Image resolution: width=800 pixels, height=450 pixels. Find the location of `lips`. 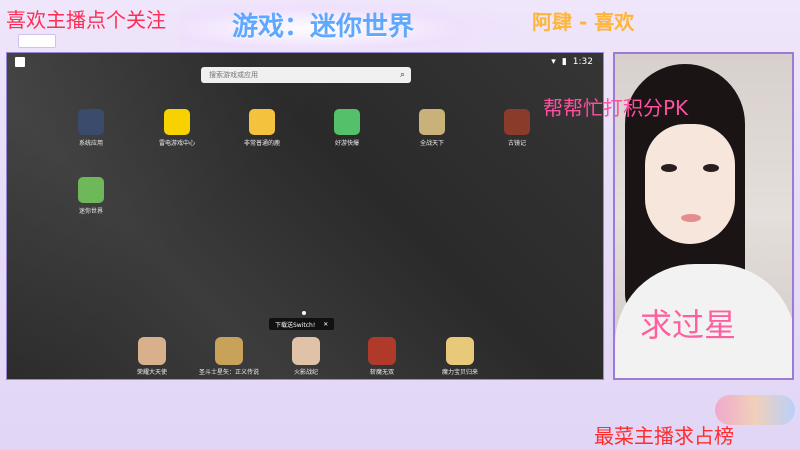

lips is located at coordinates (691, 218).